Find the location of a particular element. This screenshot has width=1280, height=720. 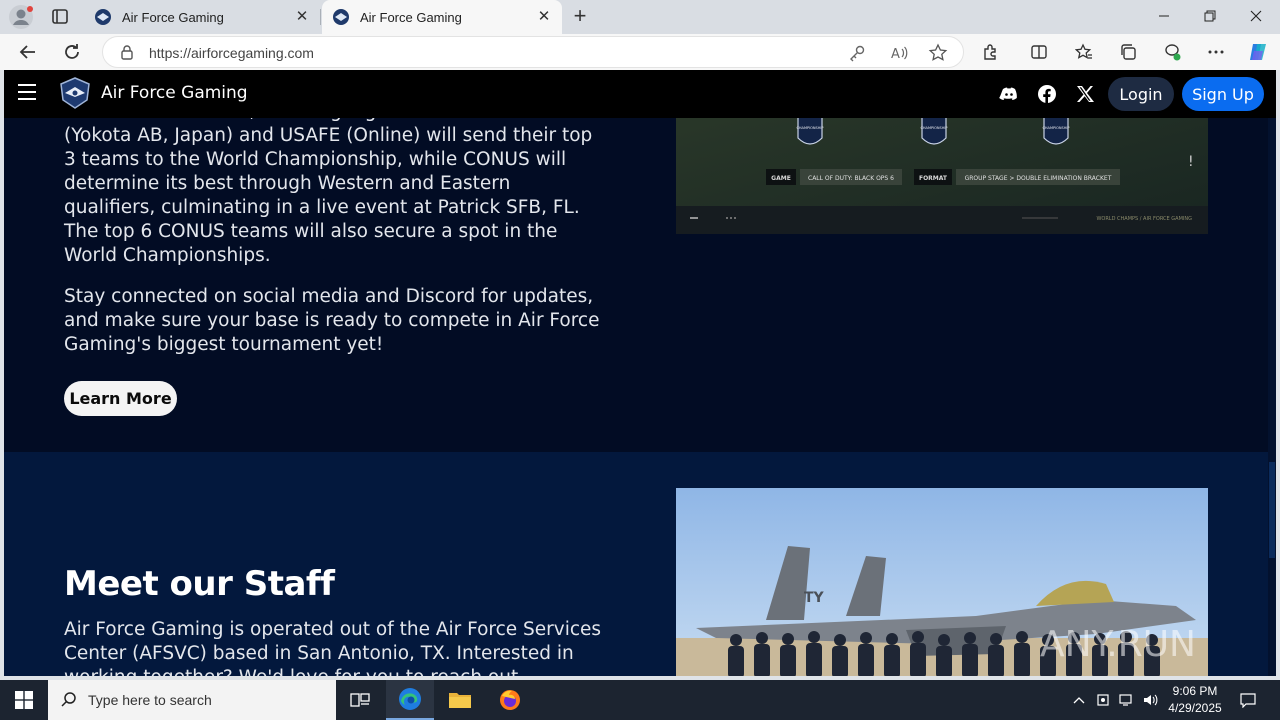

taskbar-search-box: Type here to search is located at coordinates (192, 700).